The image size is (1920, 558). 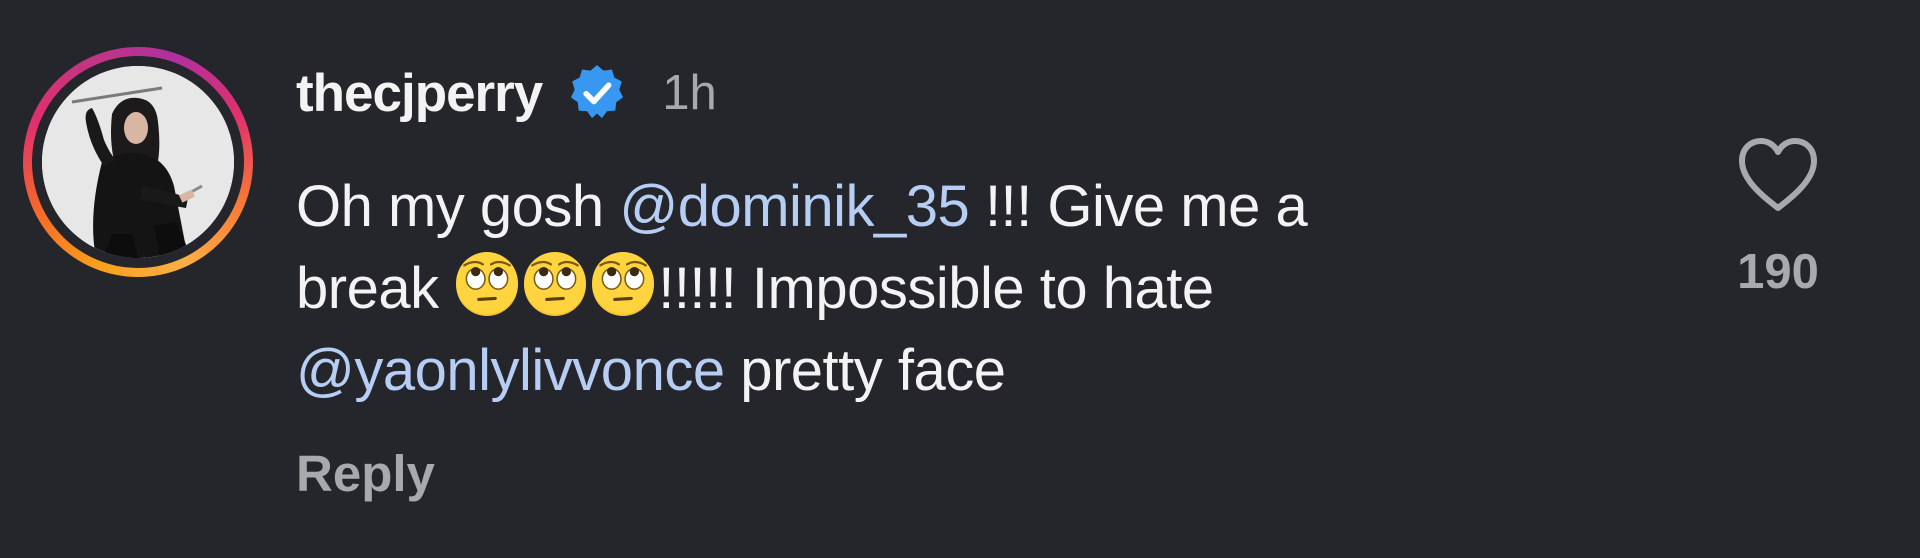 I want to click on mention-link-yaonlylivvonce: @yaonlylivvonce, so click(x=510, y=370).